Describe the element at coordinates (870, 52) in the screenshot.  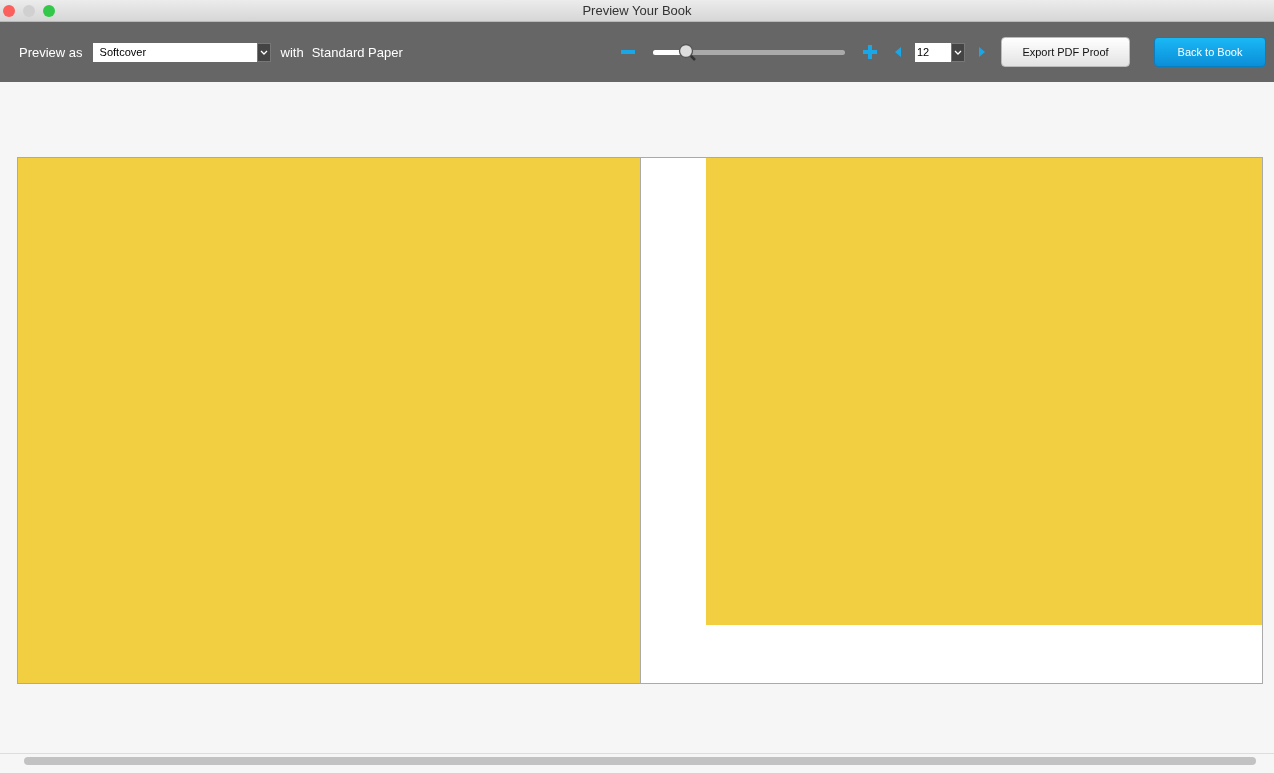
I see `zoom-in-icon` at that location.